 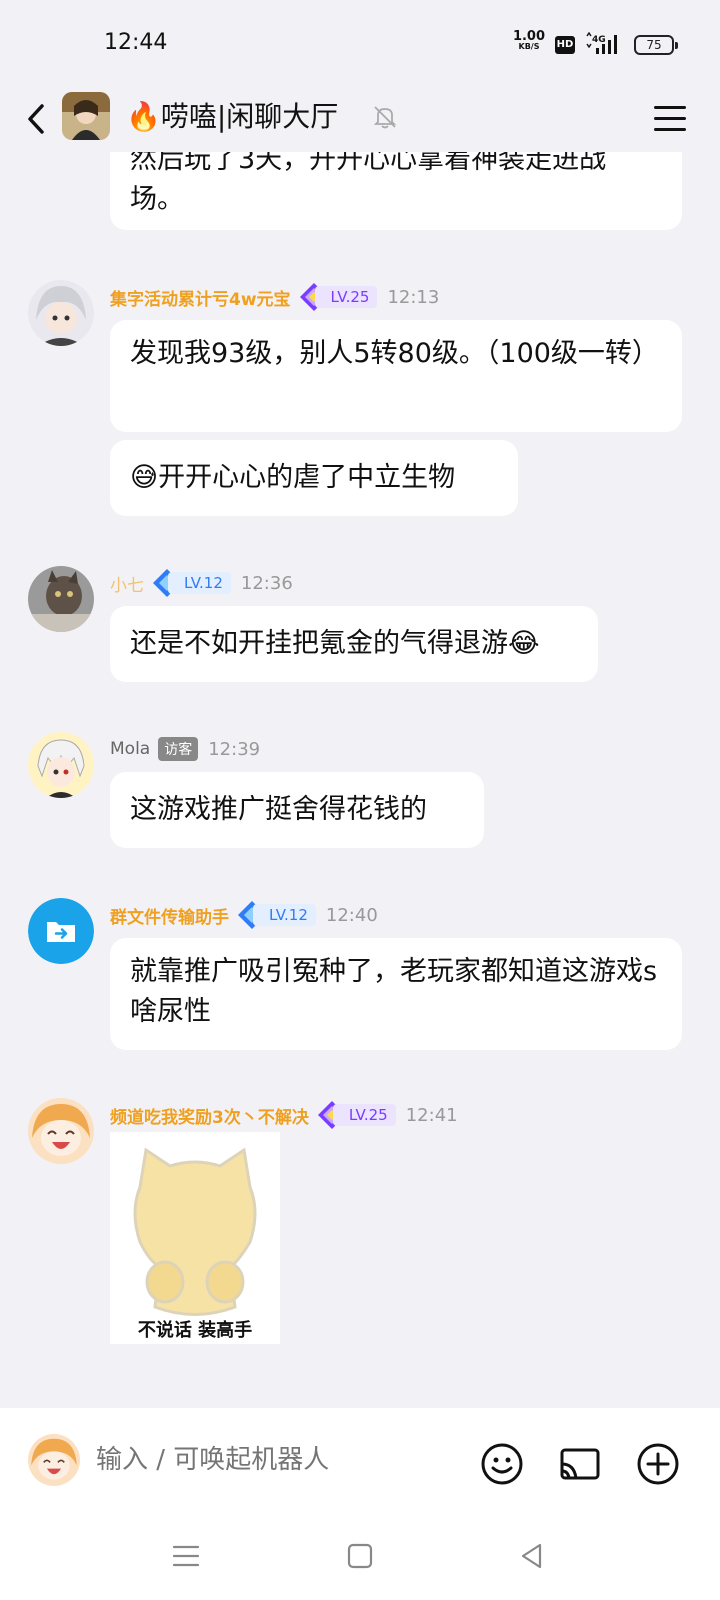 I want to click on home-nav-icon, so click(x=360, y=1556).